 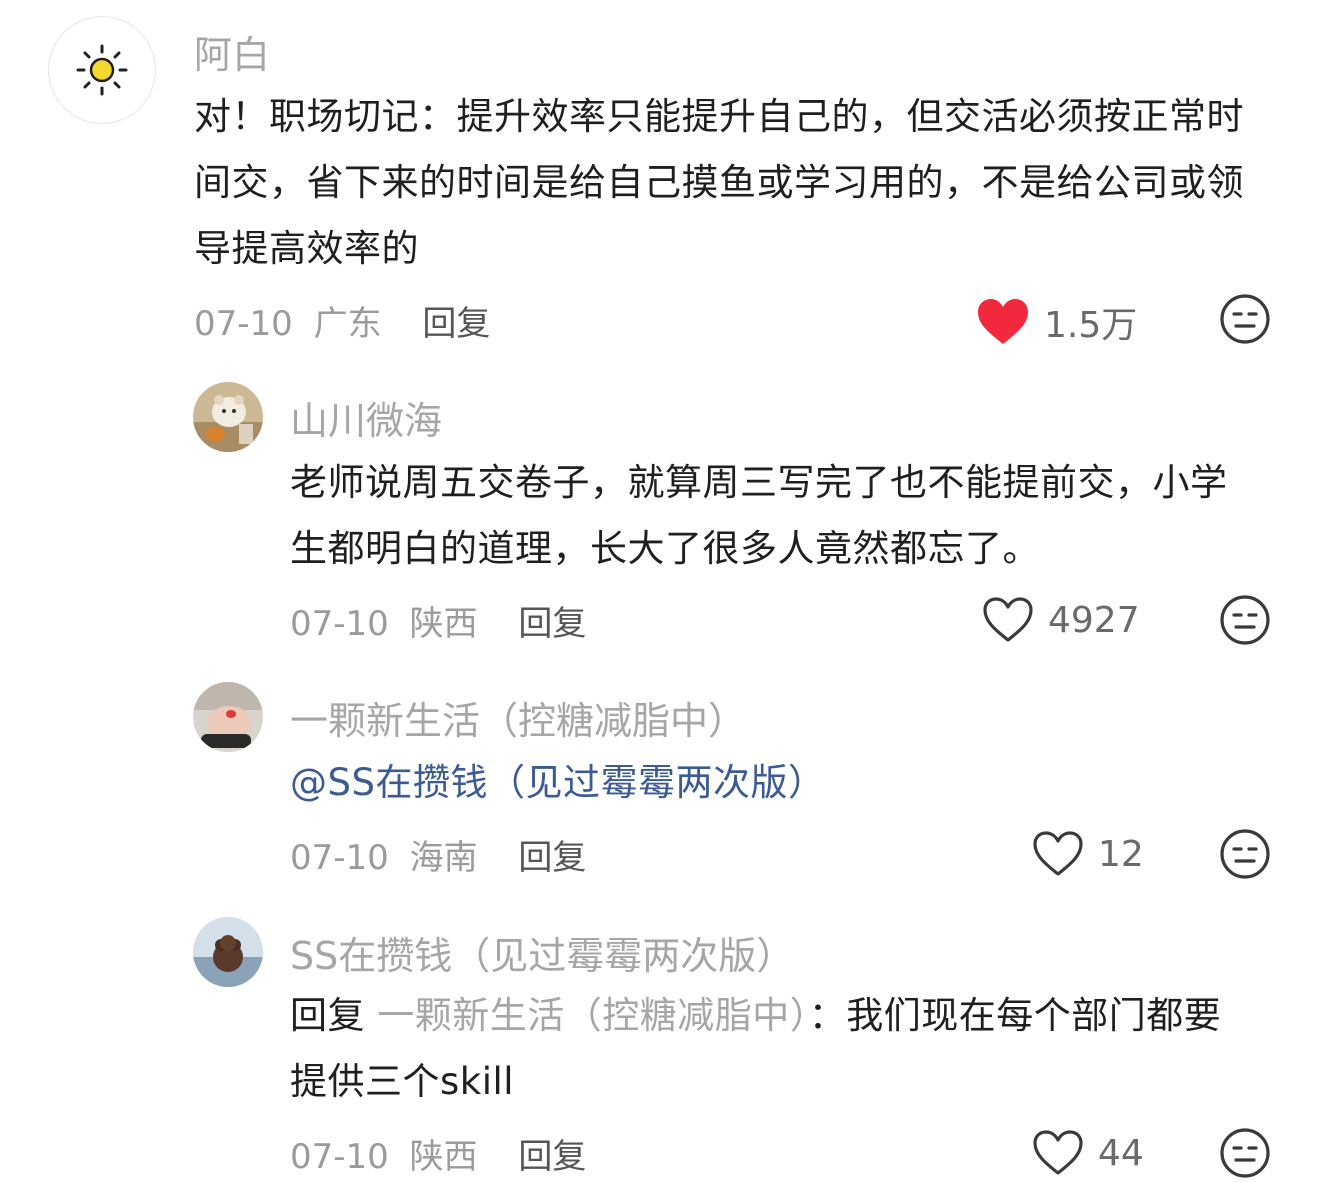 What do you see at coordinates (1003, 321) in the screenshot?
I see `heart-filled-icon` at bounding box center [1003, 321].